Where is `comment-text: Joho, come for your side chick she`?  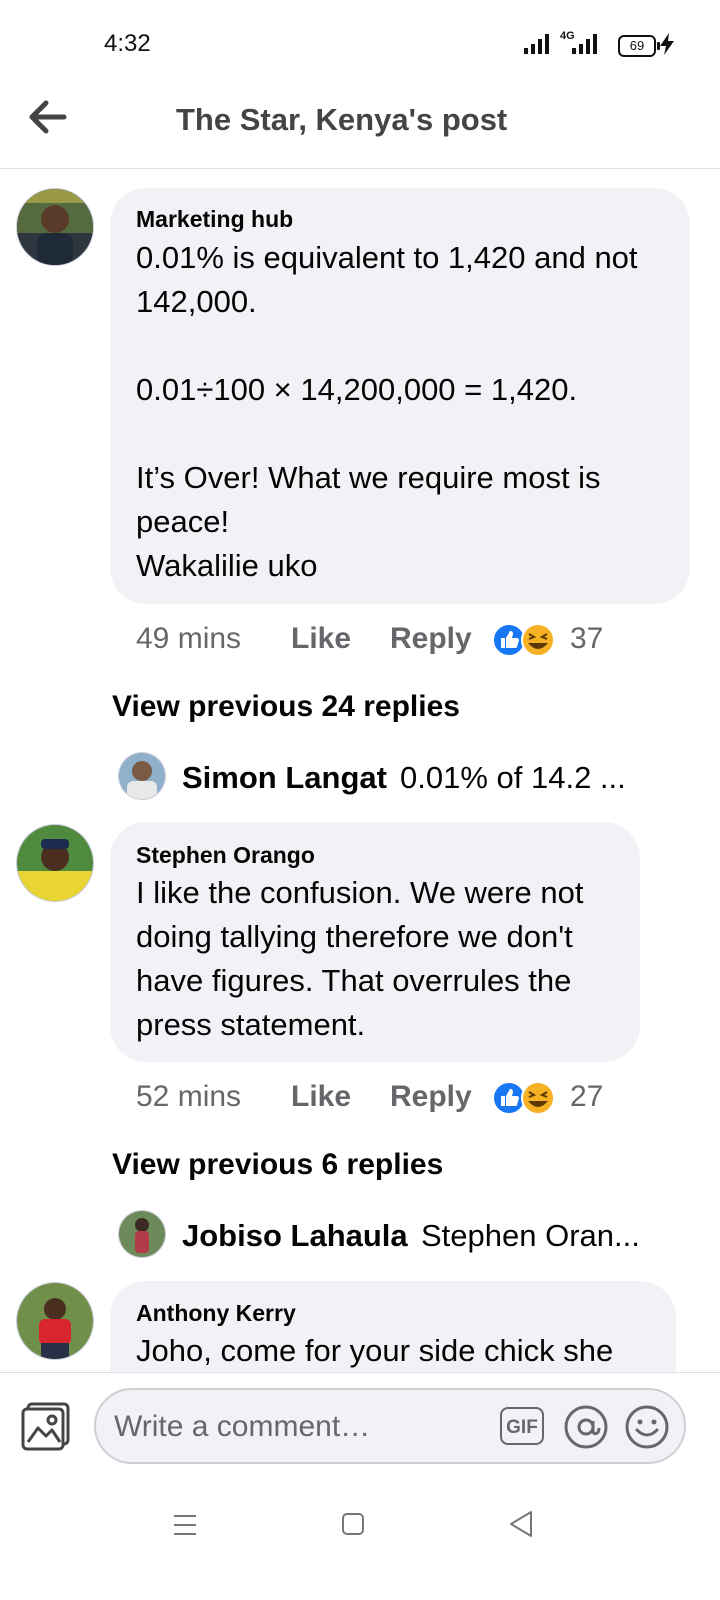 comment-text: Joho, come for your side chick she is located at coordinates (375, 1350).